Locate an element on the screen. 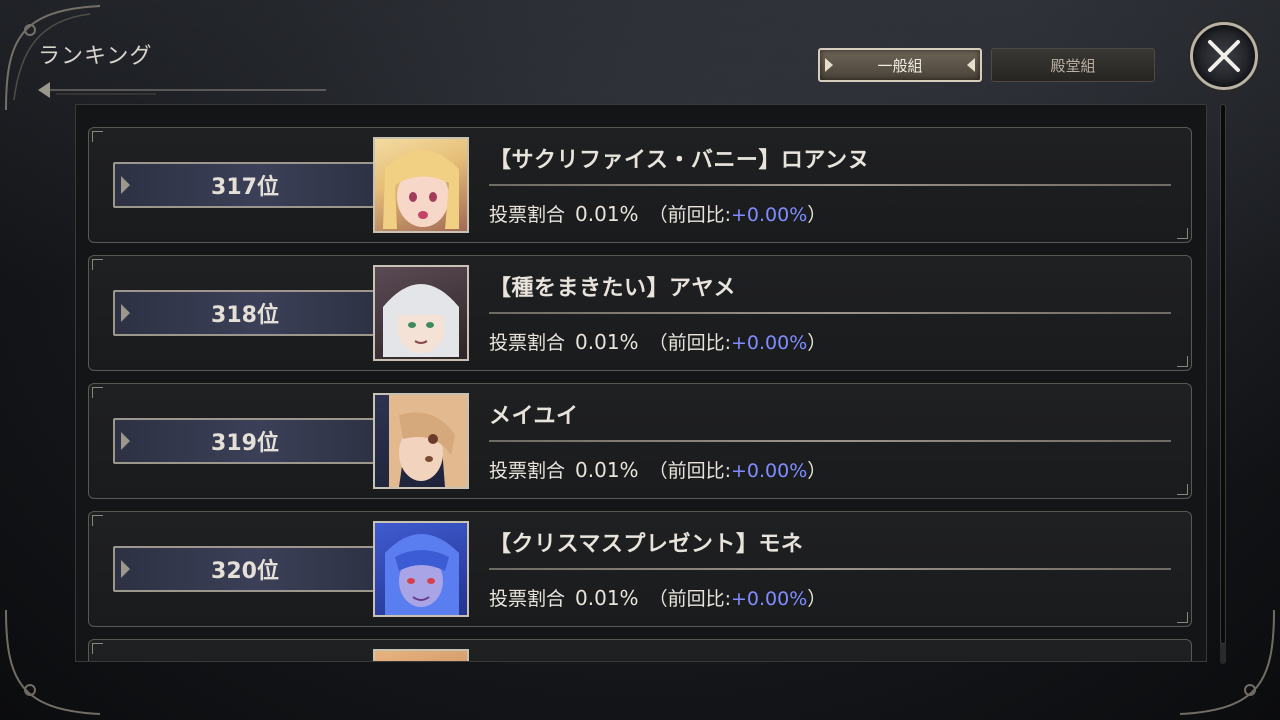  character-name: 【サクリファイス・バニー】ロアンヌ is located at coordinates (679, 160).